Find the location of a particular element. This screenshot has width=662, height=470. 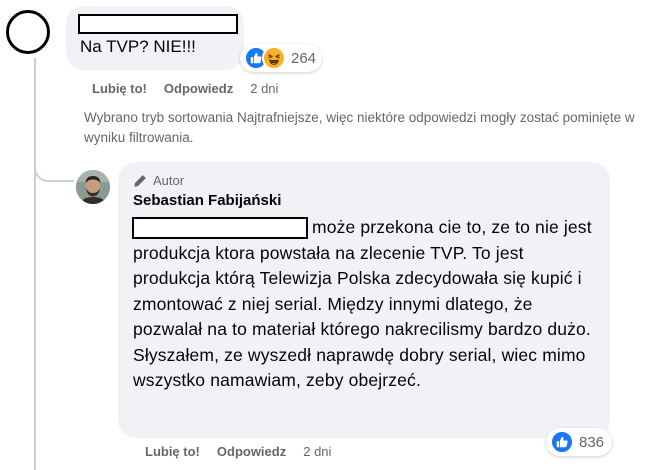

reply-actions: Lubię to! Odpowiedz 2 dni is located at coordinates (246, 451).